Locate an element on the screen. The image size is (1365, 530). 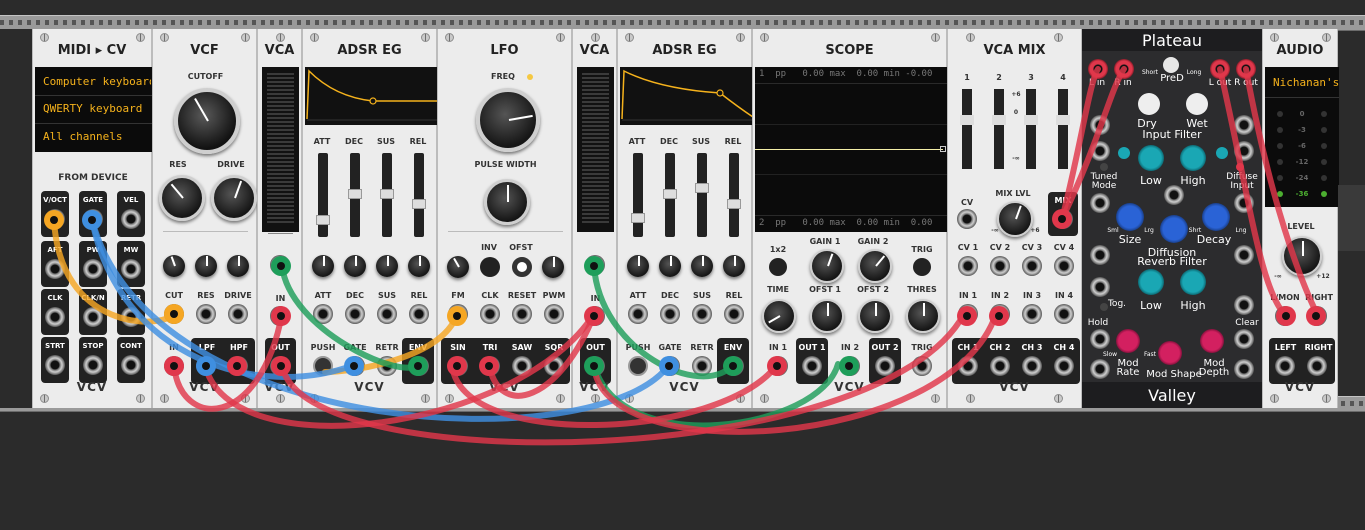
mix-output-jack is located at coordinates (1063, 219).